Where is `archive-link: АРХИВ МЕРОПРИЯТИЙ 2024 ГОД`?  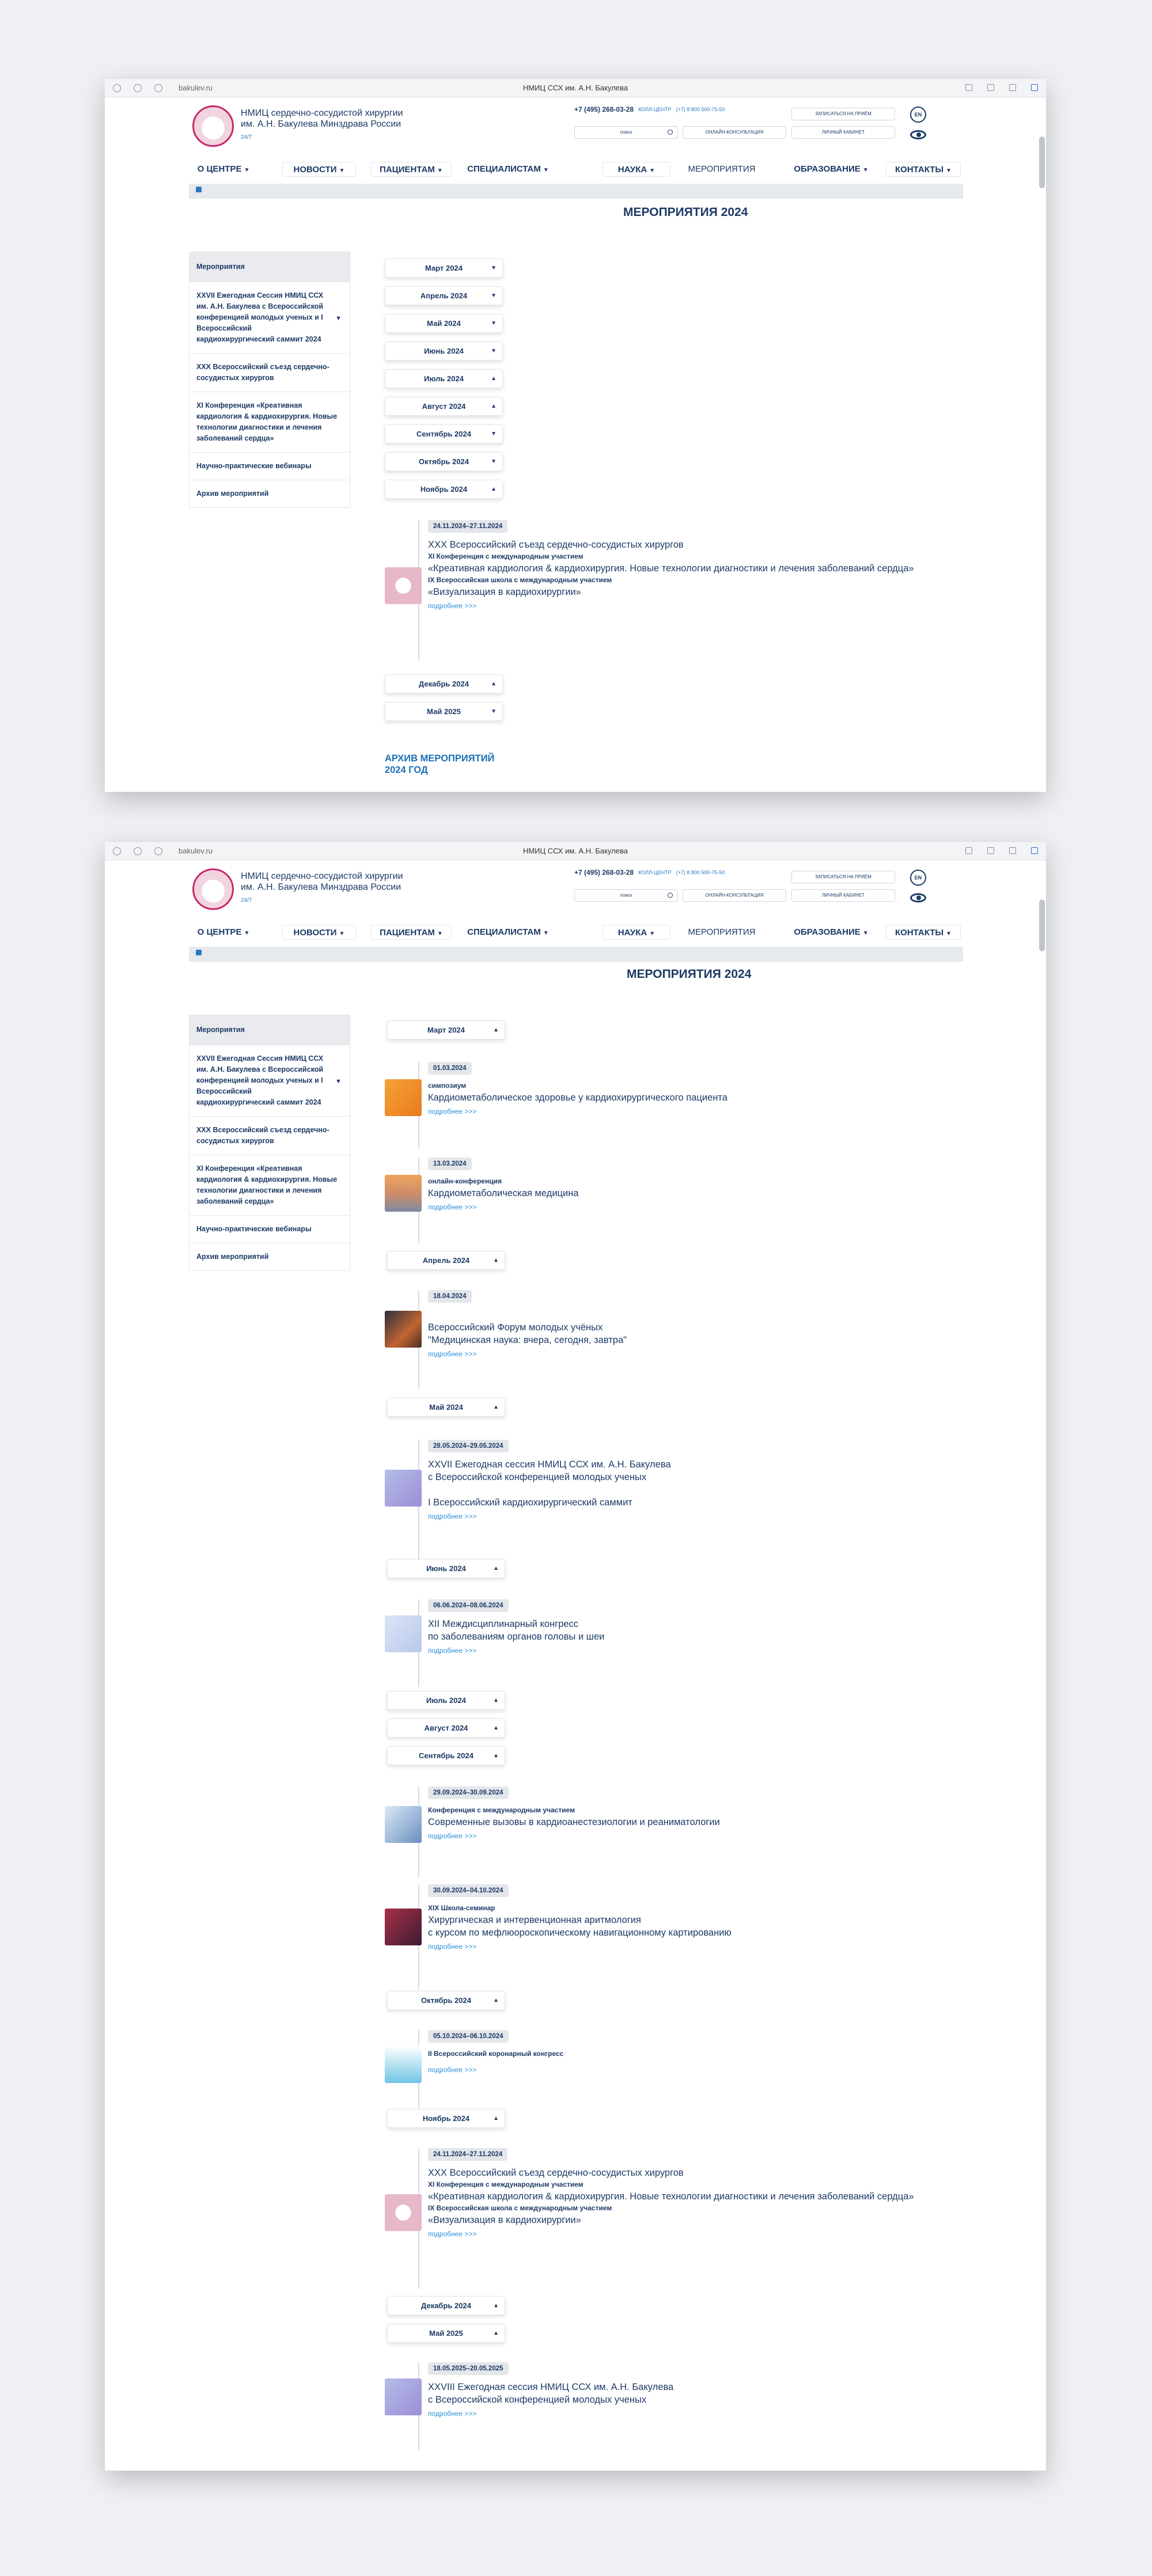 archive-link: АРХИВ МЕРОПРИЯТИЙ 2024 ГОД is located at coordinates (439, 764).